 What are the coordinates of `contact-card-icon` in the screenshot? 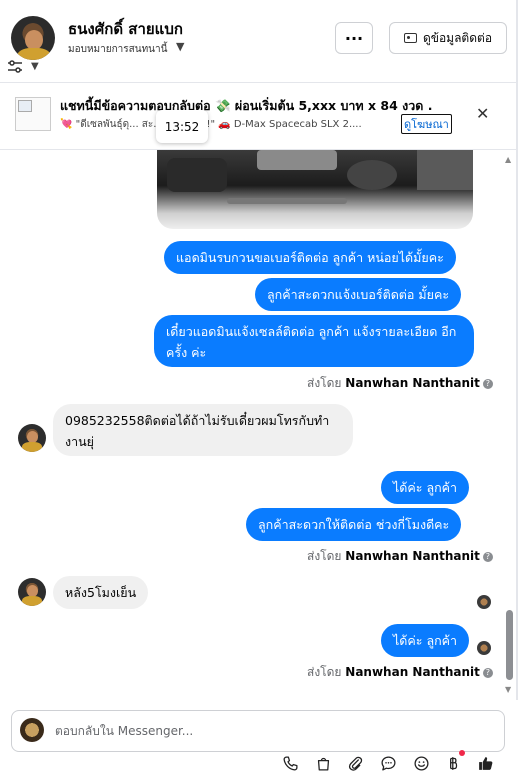 It's located at (410, 38).